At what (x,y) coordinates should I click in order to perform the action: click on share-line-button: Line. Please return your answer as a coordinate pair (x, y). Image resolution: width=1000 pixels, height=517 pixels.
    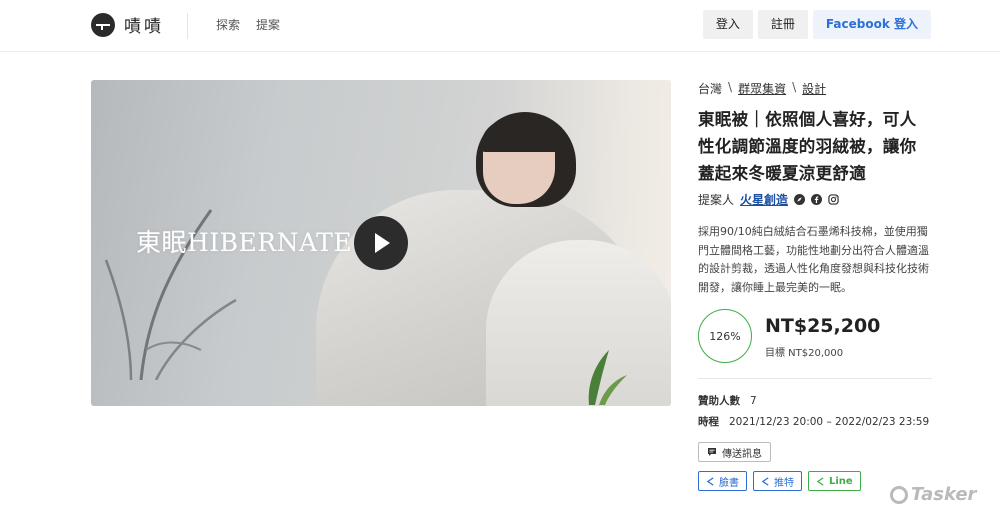
    Looking at the image, I should click on (834, 481).